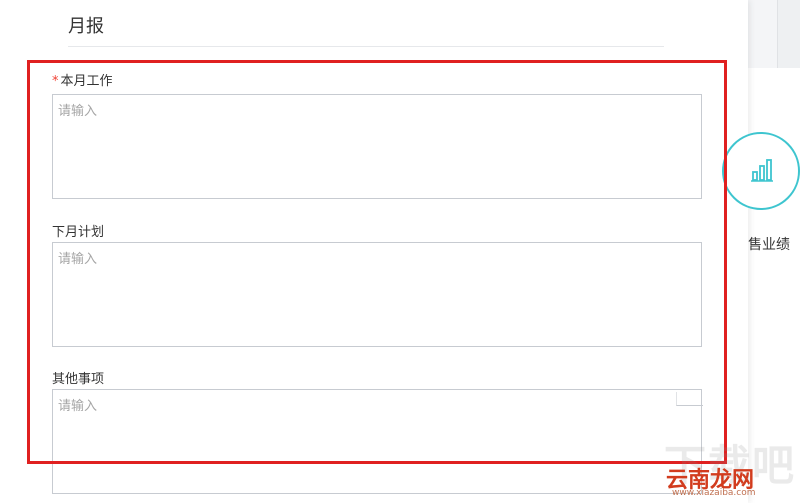 Image resolution: width=800 pixels, height=503 pixels. Describe the element at coordinates (762, 170) in the screenshot. I see `bar-chart-icon` at that location.